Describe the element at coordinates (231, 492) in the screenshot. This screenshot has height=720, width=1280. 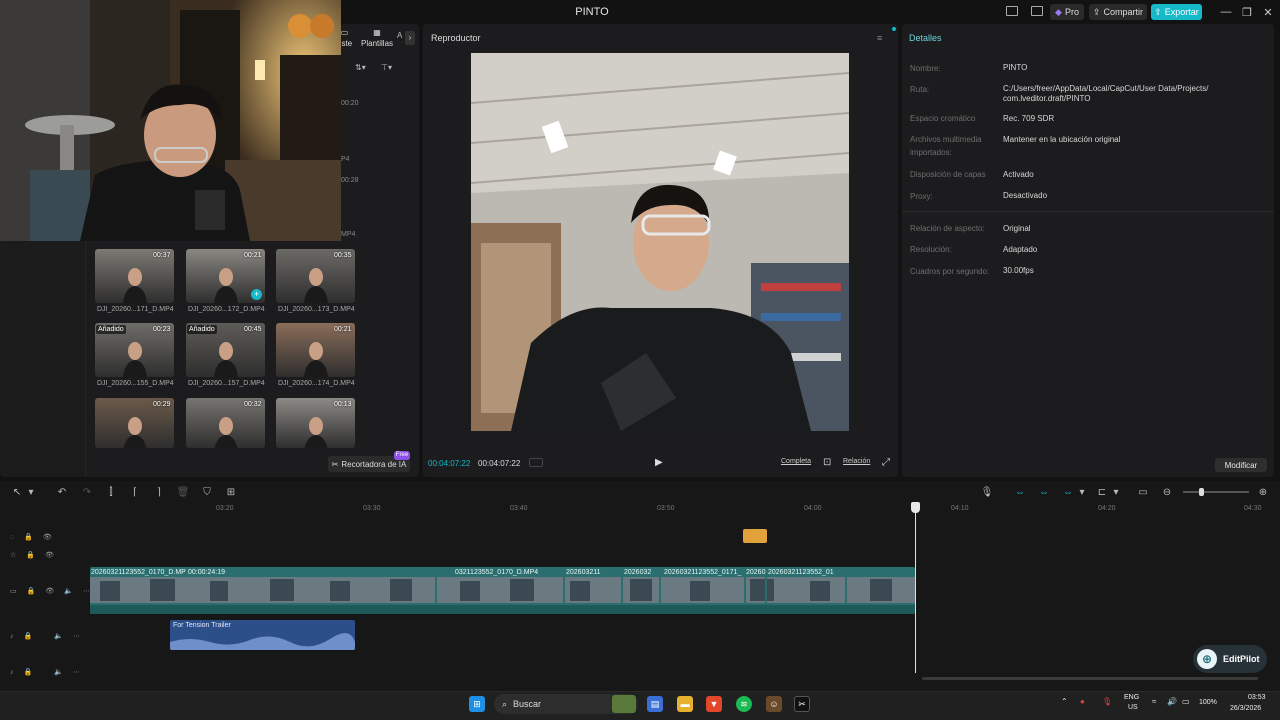
I see `ai-edit-icon: ⊞` at that location.